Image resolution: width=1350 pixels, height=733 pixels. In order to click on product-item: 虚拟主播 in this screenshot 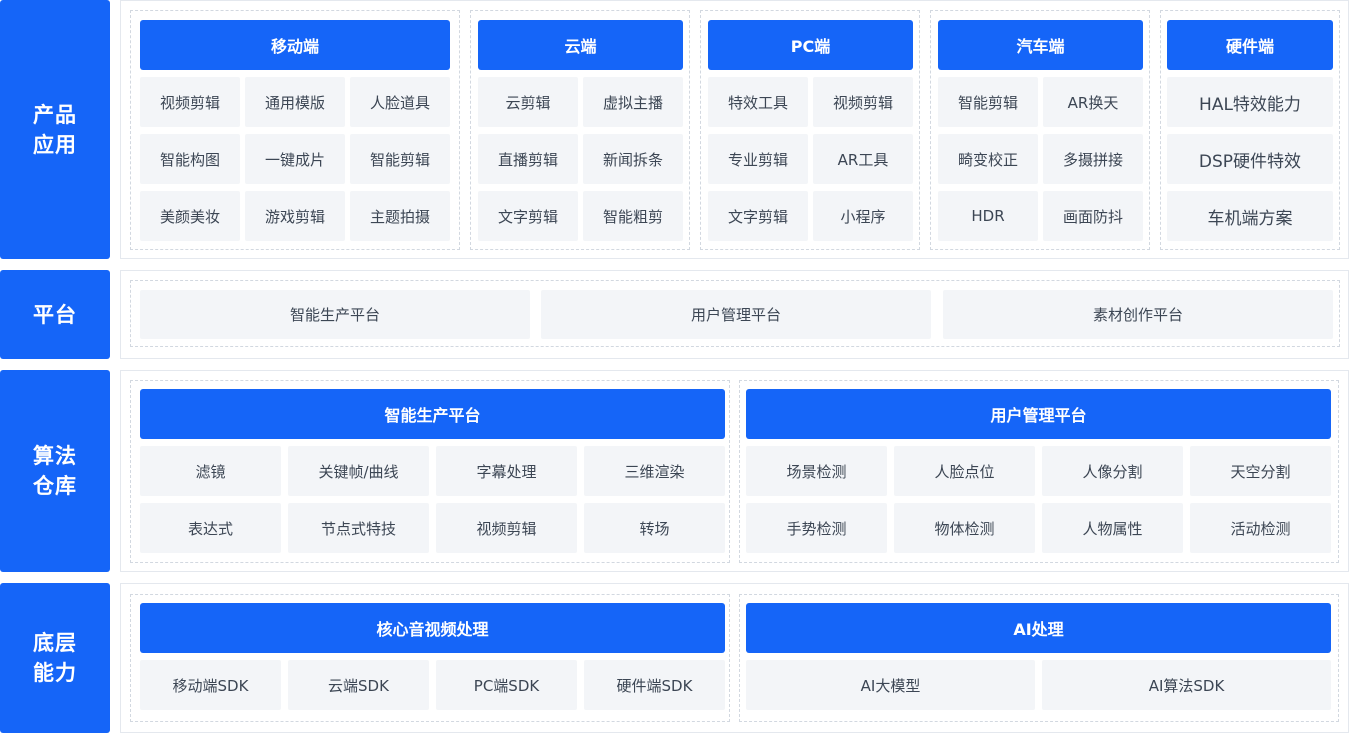, I will do `click(633, 102)`.